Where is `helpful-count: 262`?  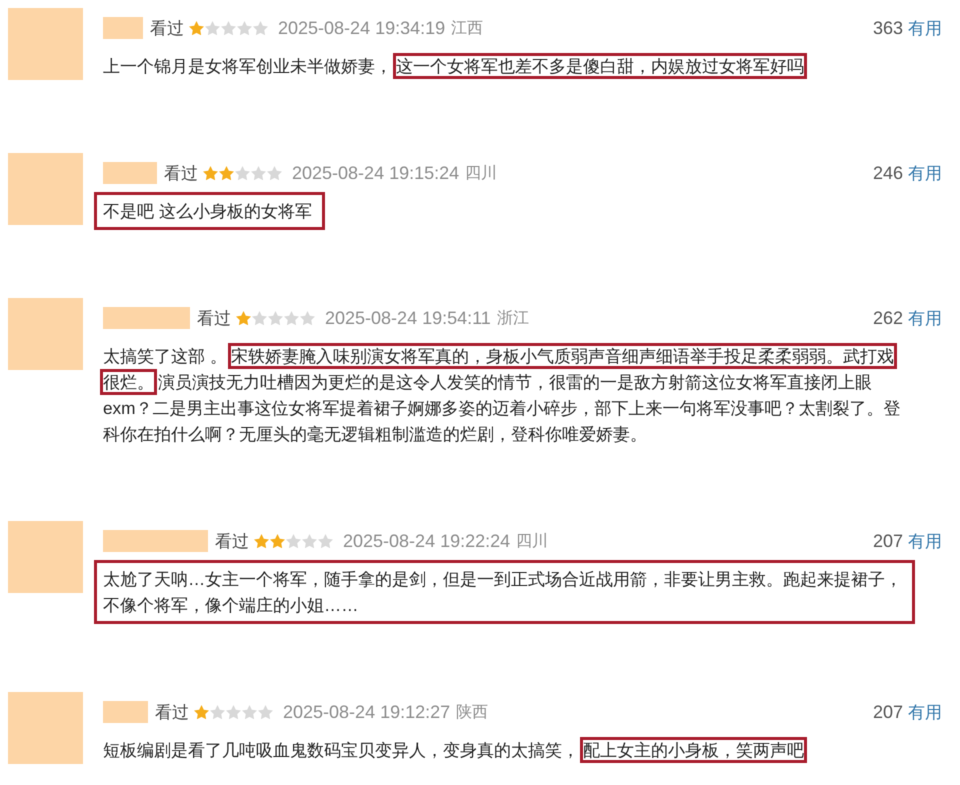 helpful-count: 262 is located at coordinates (887, 318).